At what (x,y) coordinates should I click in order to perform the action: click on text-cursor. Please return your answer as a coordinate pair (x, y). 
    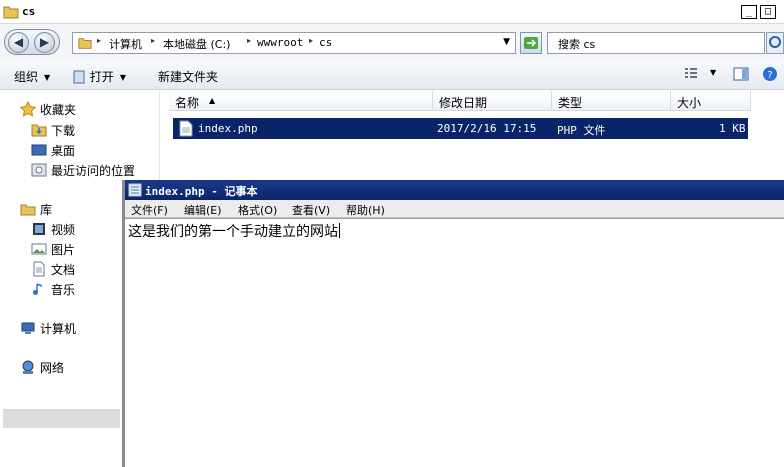
    Looking at the image, I should click on (339, 230).